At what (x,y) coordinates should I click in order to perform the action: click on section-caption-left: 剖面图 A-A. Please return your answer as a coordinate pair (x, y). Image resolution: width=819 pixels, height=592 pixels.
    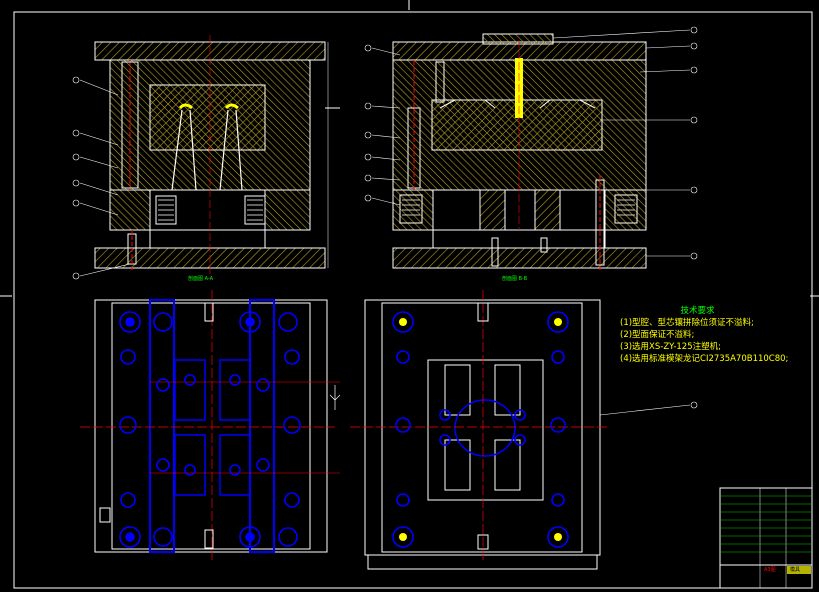
    Looking at the image, I should click on (201, 279).